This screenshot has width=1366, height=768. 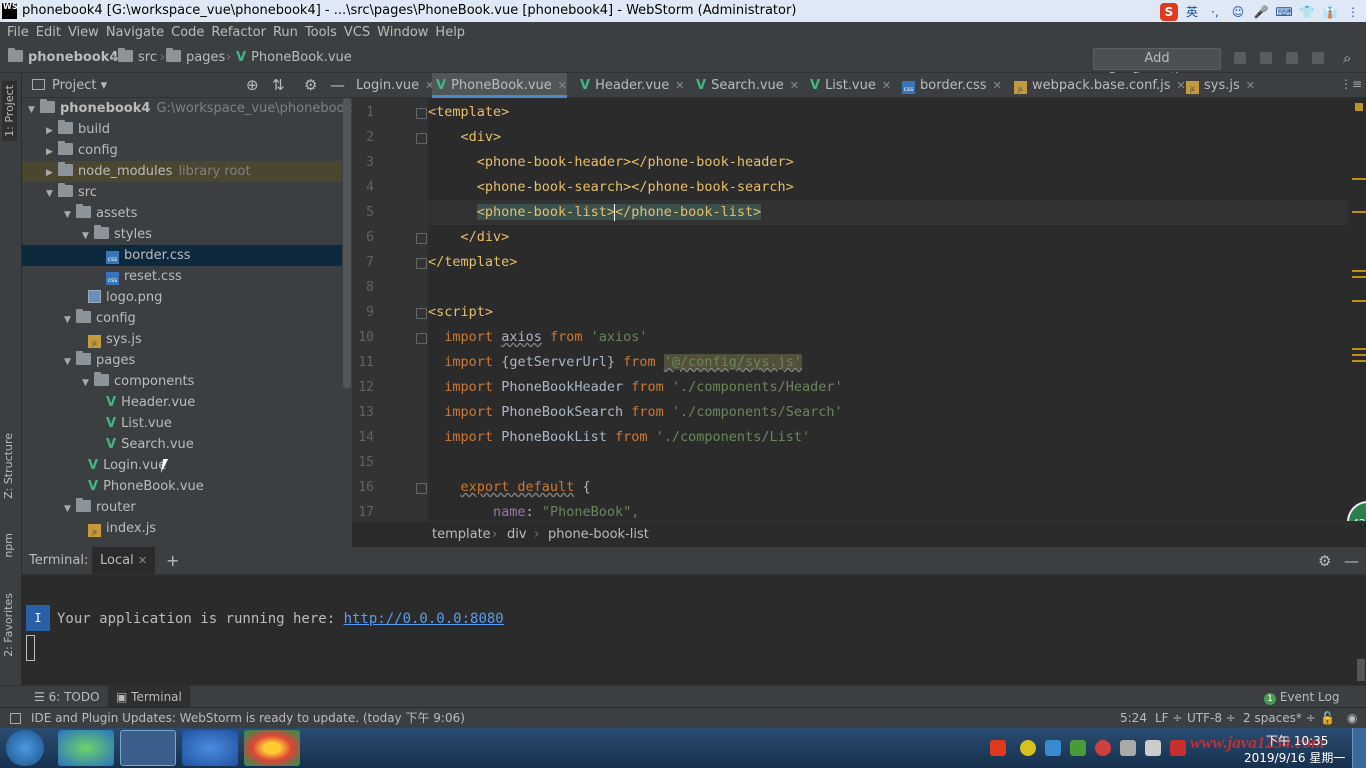 I want to click on editor-tab: V Search.vue ✕, so click(x=745, y=85).